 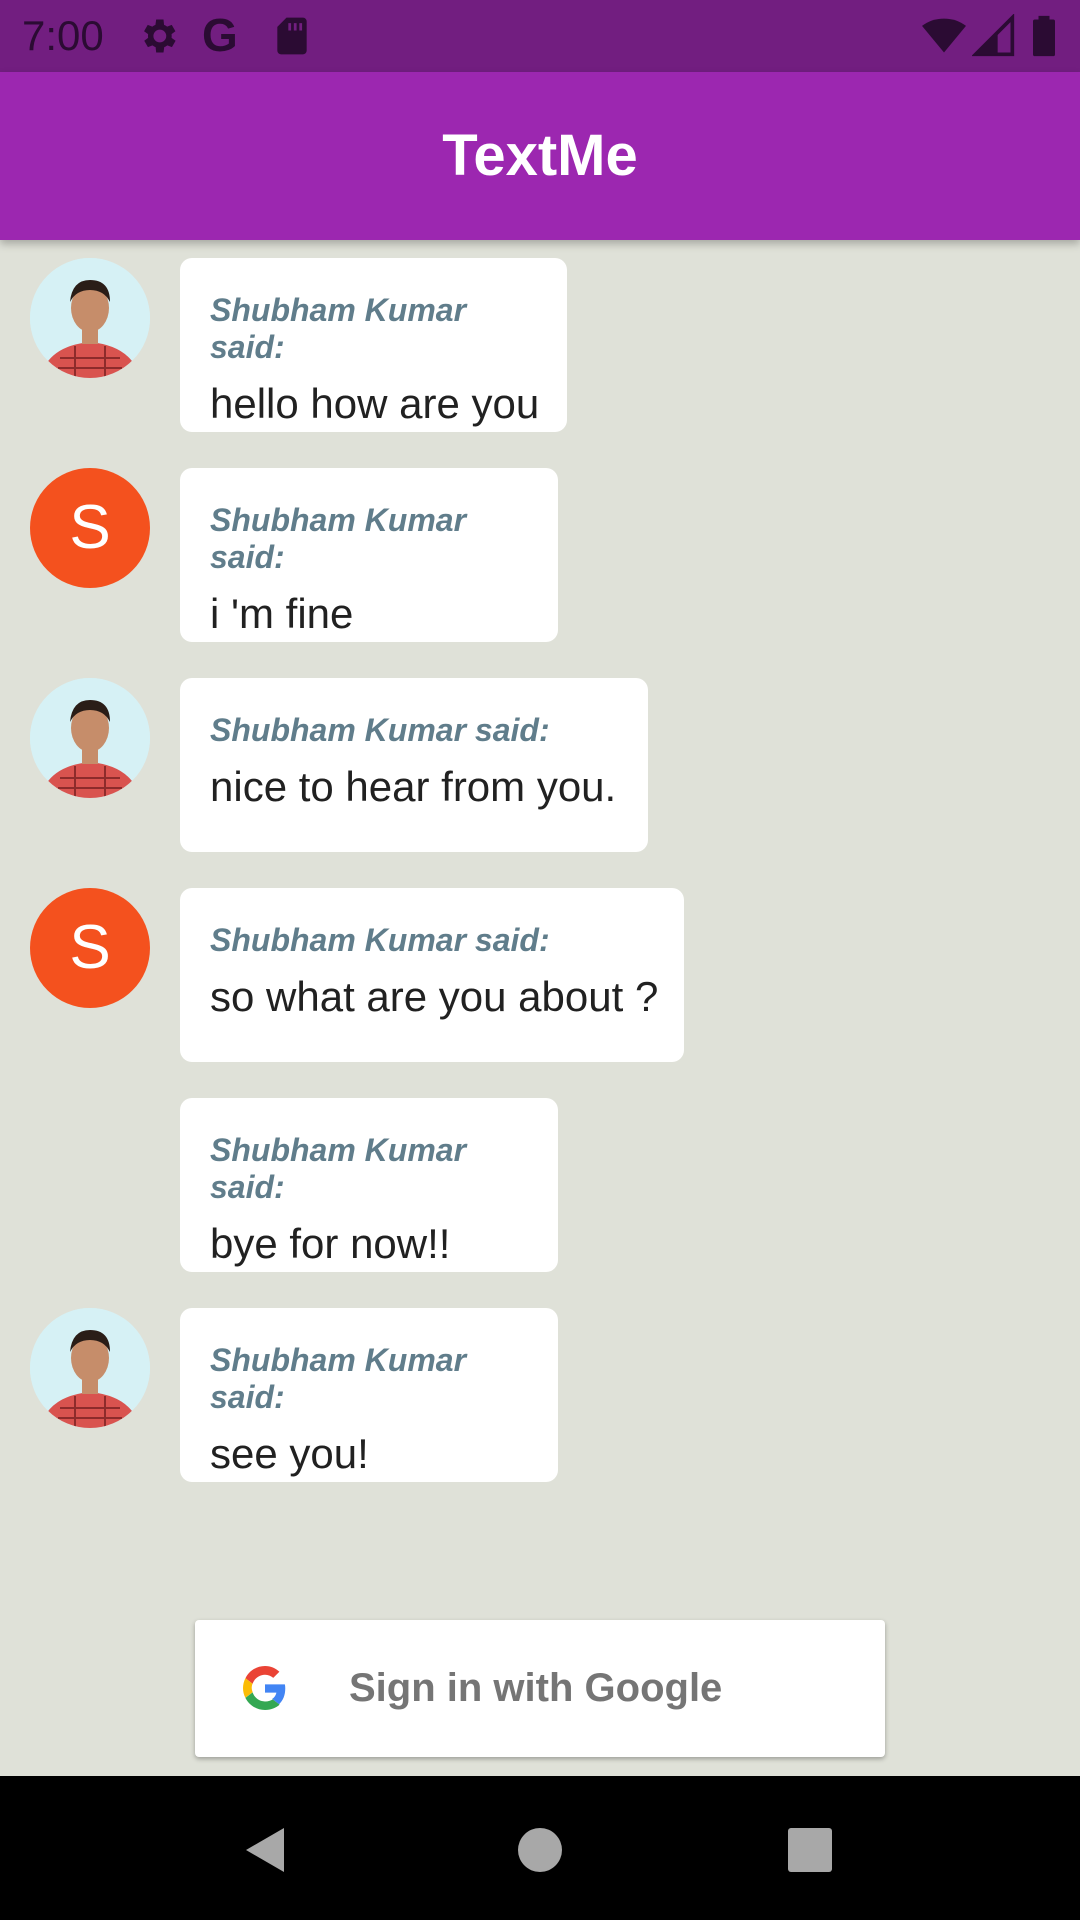 I want to click on message-text: see you!, so click(x=289, y=1453).